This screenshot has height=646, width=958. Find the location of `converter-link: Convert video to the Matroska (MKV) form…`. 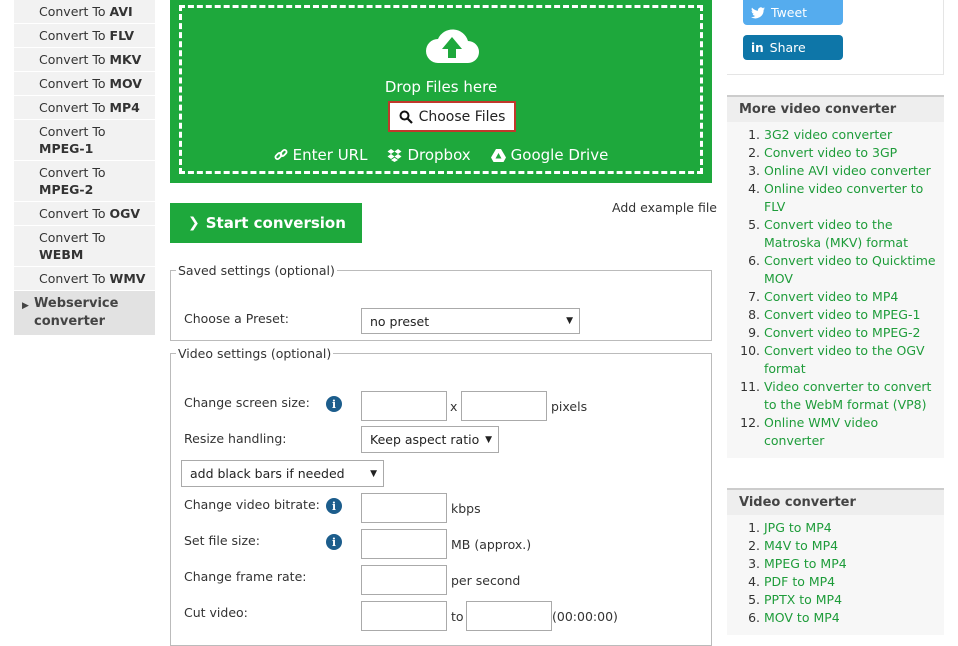

converter-link: Convert video to the Matroska (MKV) form… is located at coordinates (850, 234).